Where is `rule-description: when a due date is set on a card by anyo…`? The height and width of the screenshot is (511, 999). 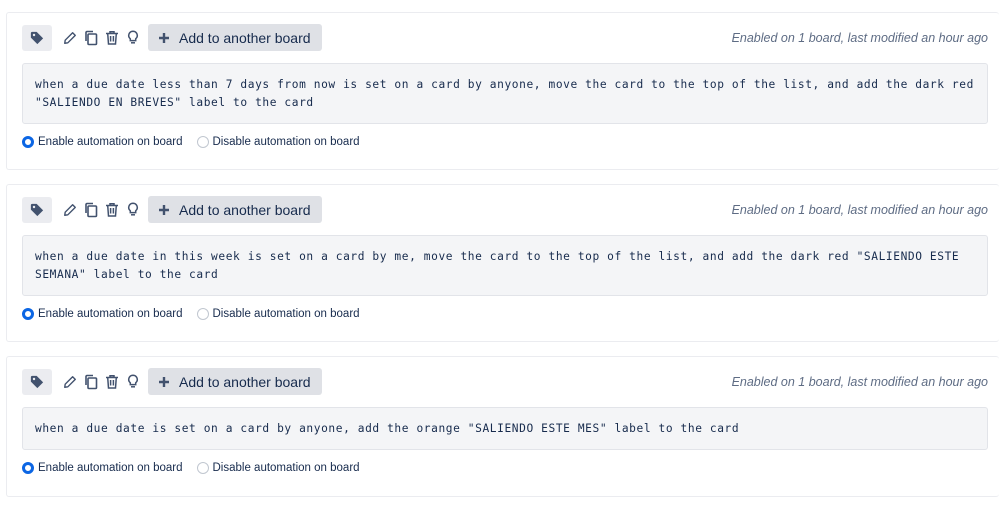
rule-description: when a due date is set on a card by anyo… is located at coordinates (505, 428).